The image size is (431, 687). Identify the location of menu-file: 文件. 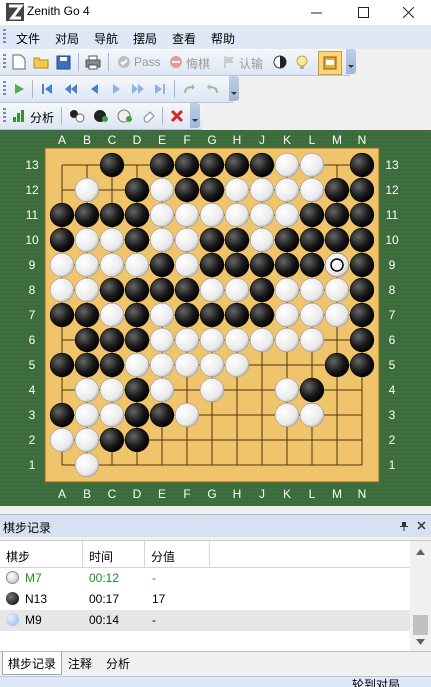
(28, 38).